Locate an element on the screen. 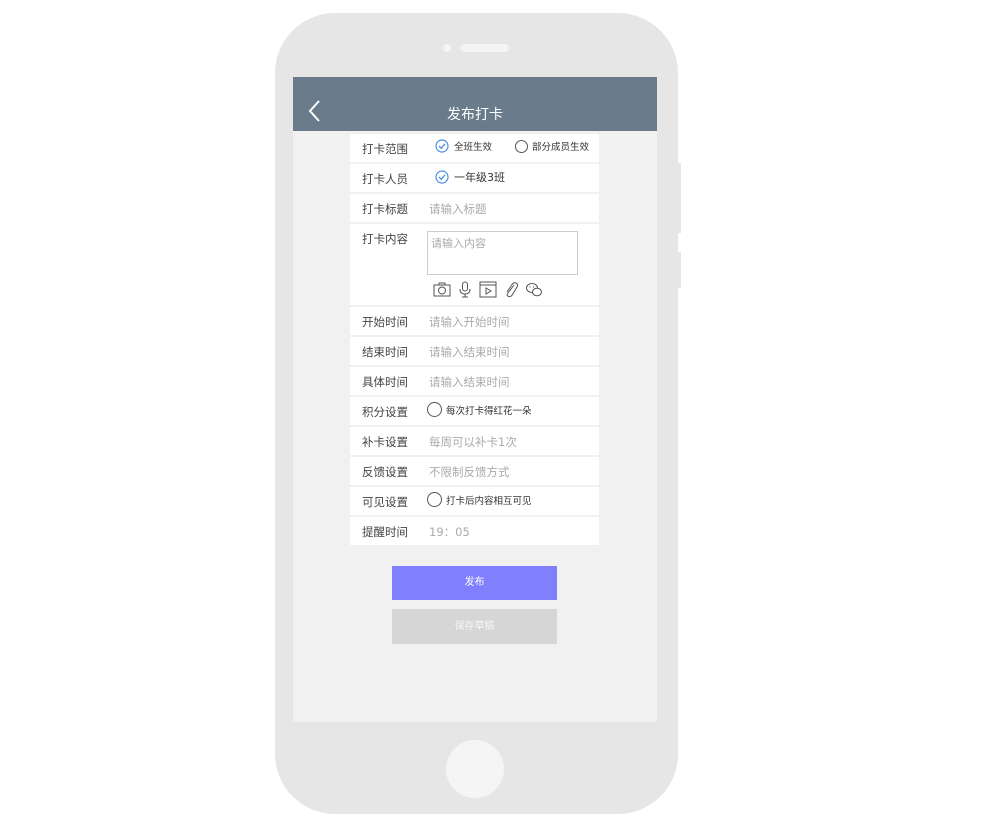 This screenshot has width=995, height=840. field-label: 提醒时间 is located at coordinates (385, 532).